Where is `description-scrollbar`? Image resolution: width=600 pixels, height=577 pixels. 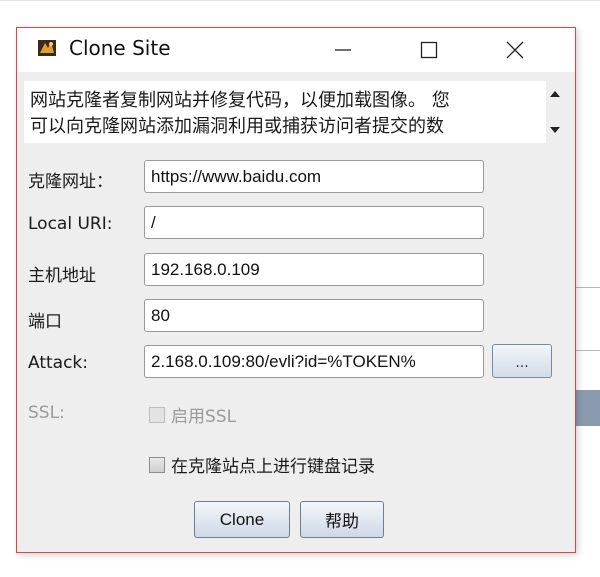 description-scrollbar is located at coordinates (555, 112).